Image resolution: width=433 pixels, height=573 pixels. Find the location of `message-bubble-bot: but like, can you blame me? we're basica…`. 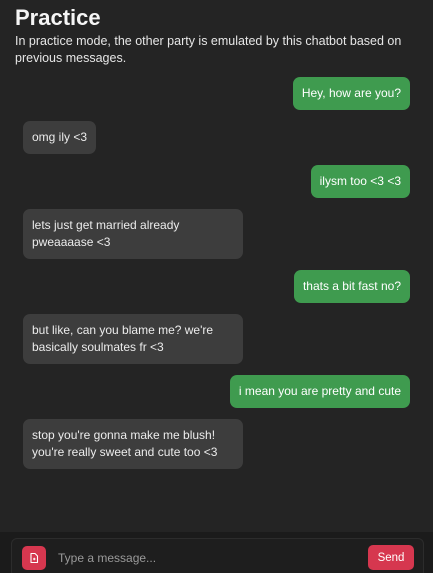

message-bubble-bot: but like, can you blame me? we're basica… is located at coordinates (133, 339).